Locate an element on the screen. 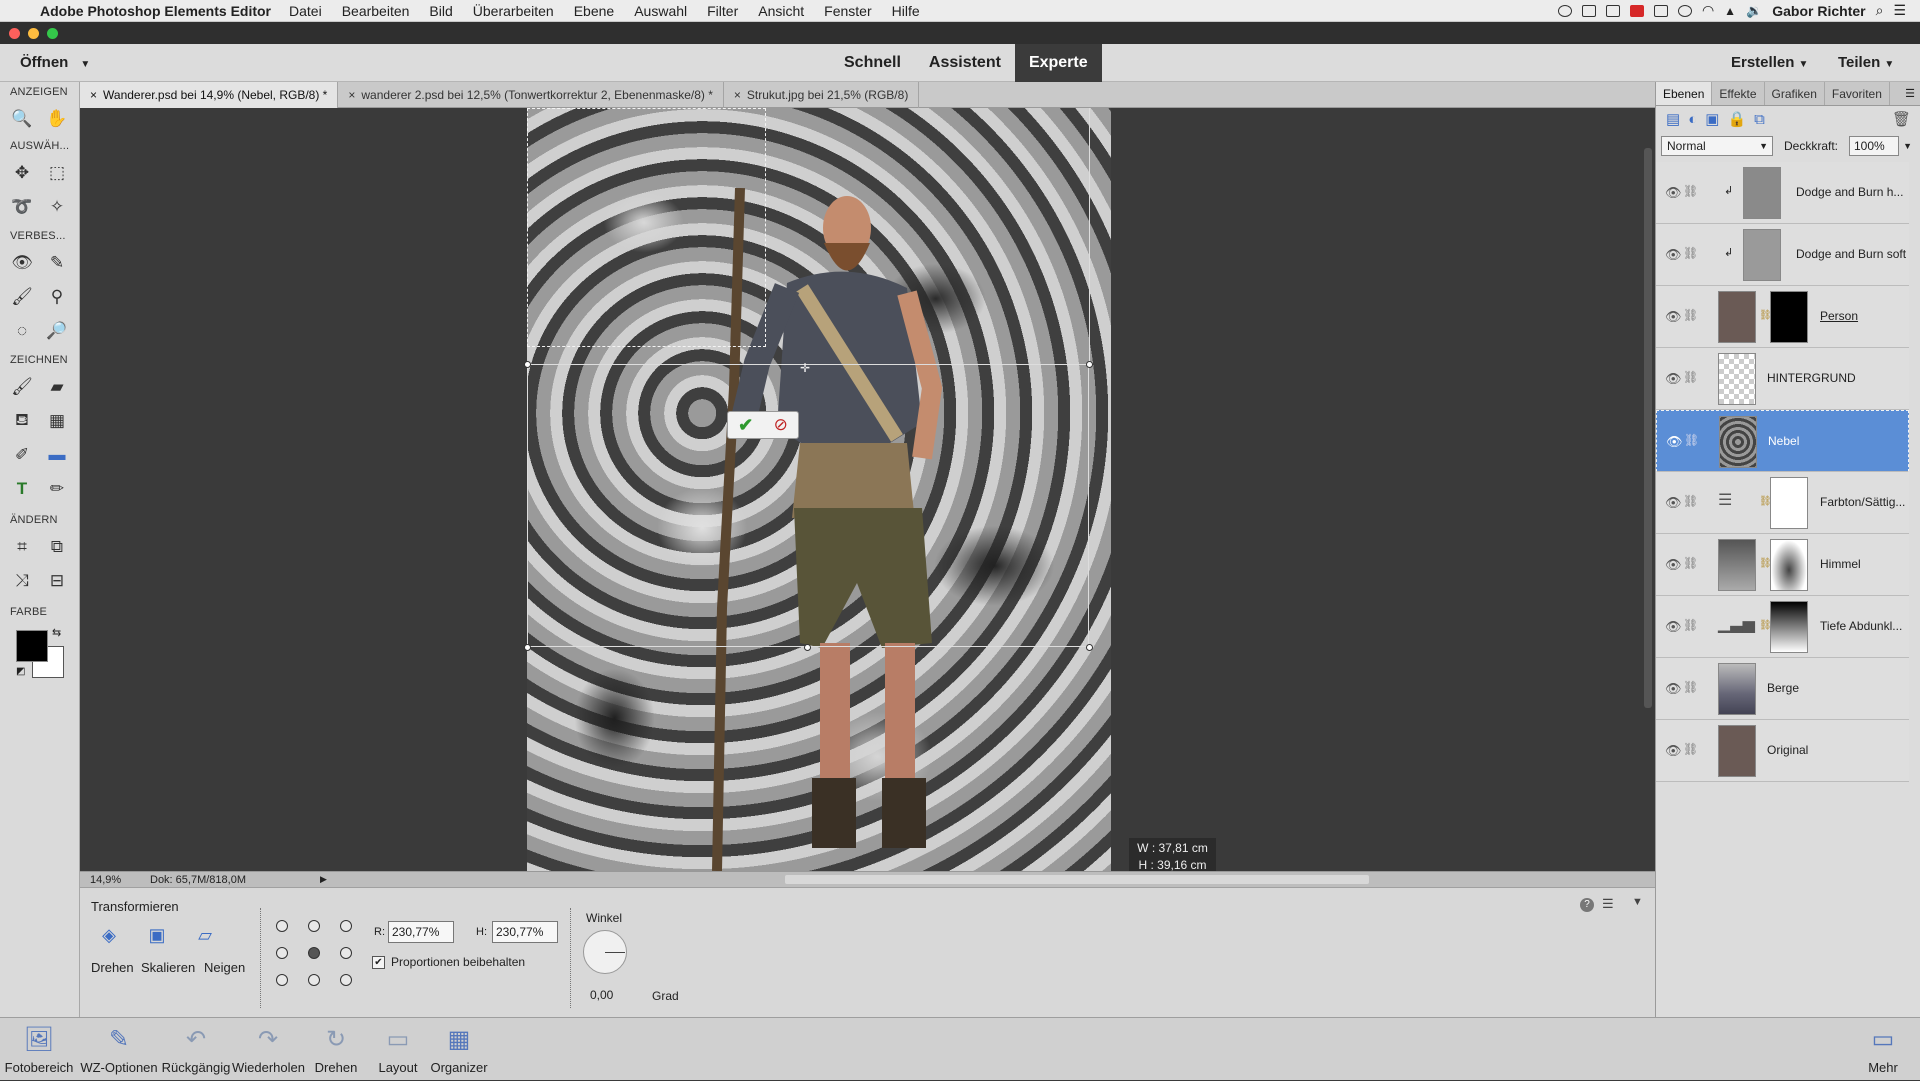  zoom-tool-icon: 🔍 is located at coordinates (22, 119).